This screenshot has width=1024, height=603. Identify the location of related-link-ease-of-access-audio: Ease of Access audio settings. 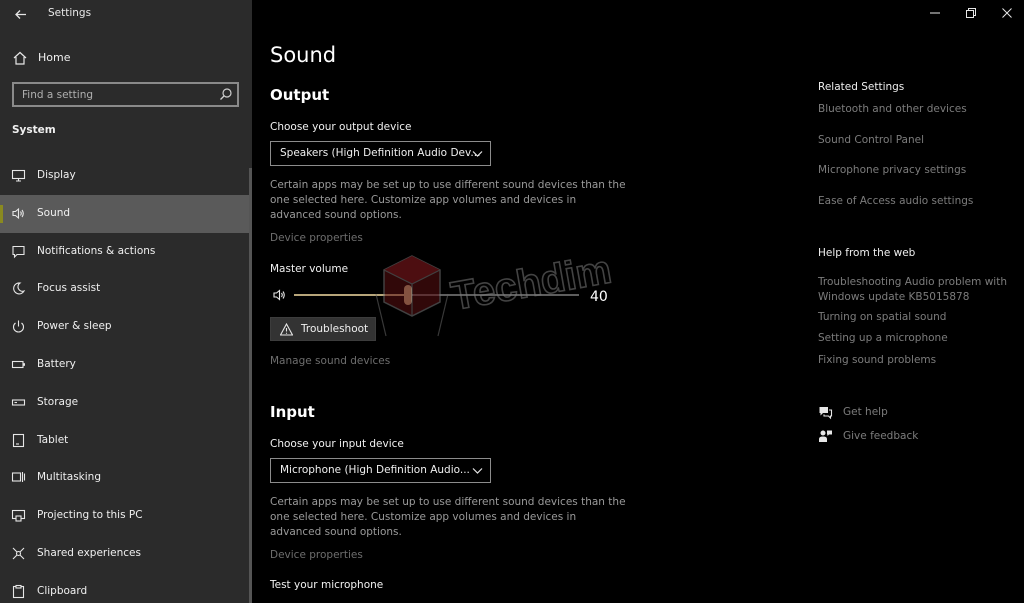
(918, 201).